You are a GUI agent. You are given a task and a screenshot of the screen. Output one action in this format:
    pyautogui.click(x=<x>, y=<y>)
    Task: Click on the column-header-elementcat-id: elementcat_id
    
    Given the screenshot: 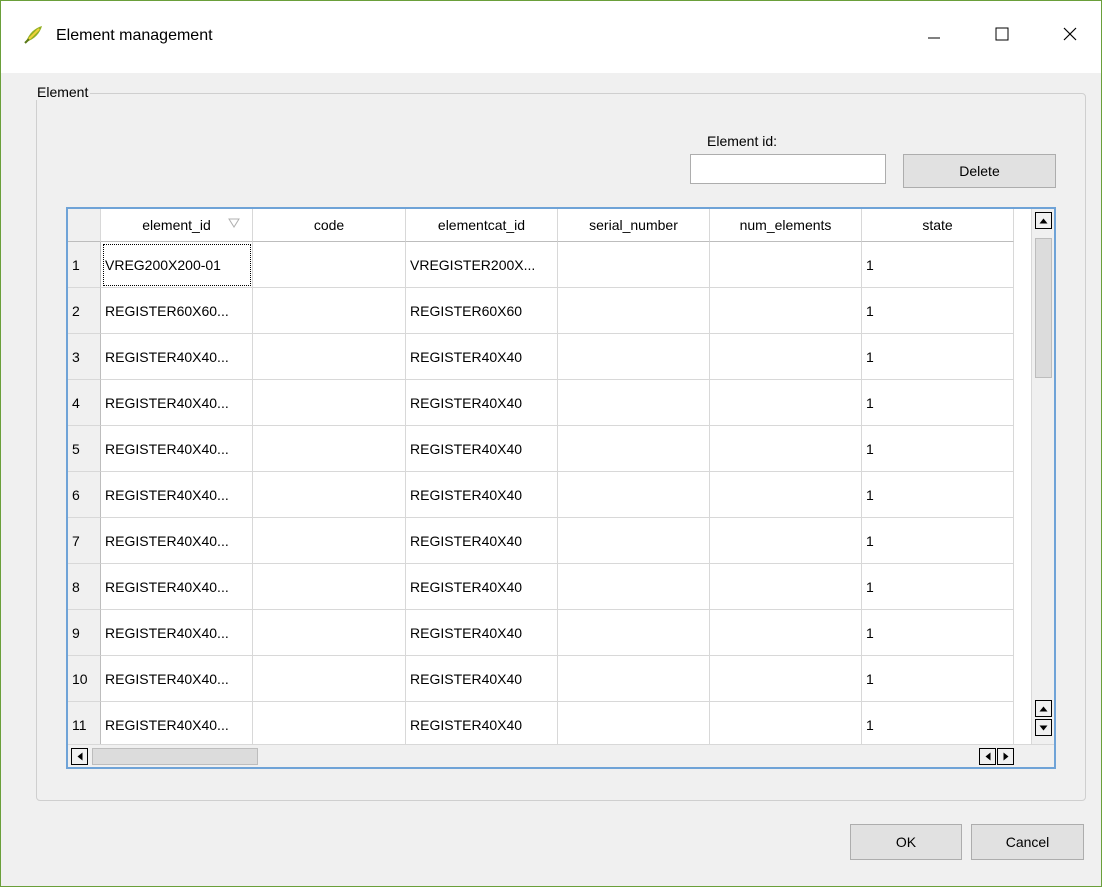 What is the action you would take?
    pyautogui.click(x=482, y=225)
    